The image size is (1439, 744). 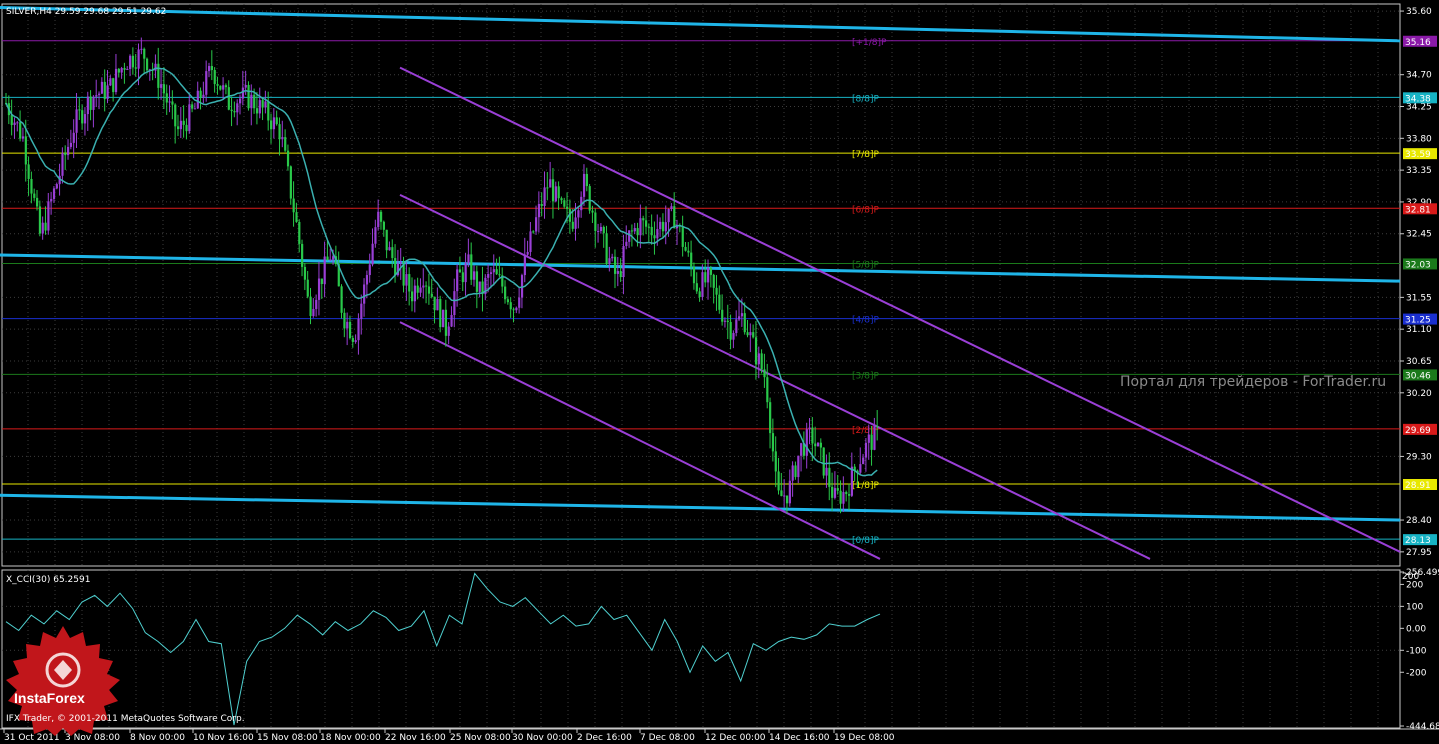 What do you see at coordinates (443, 649) in the screenshot?
I see `cci-line` at bounding box center [443, 649].